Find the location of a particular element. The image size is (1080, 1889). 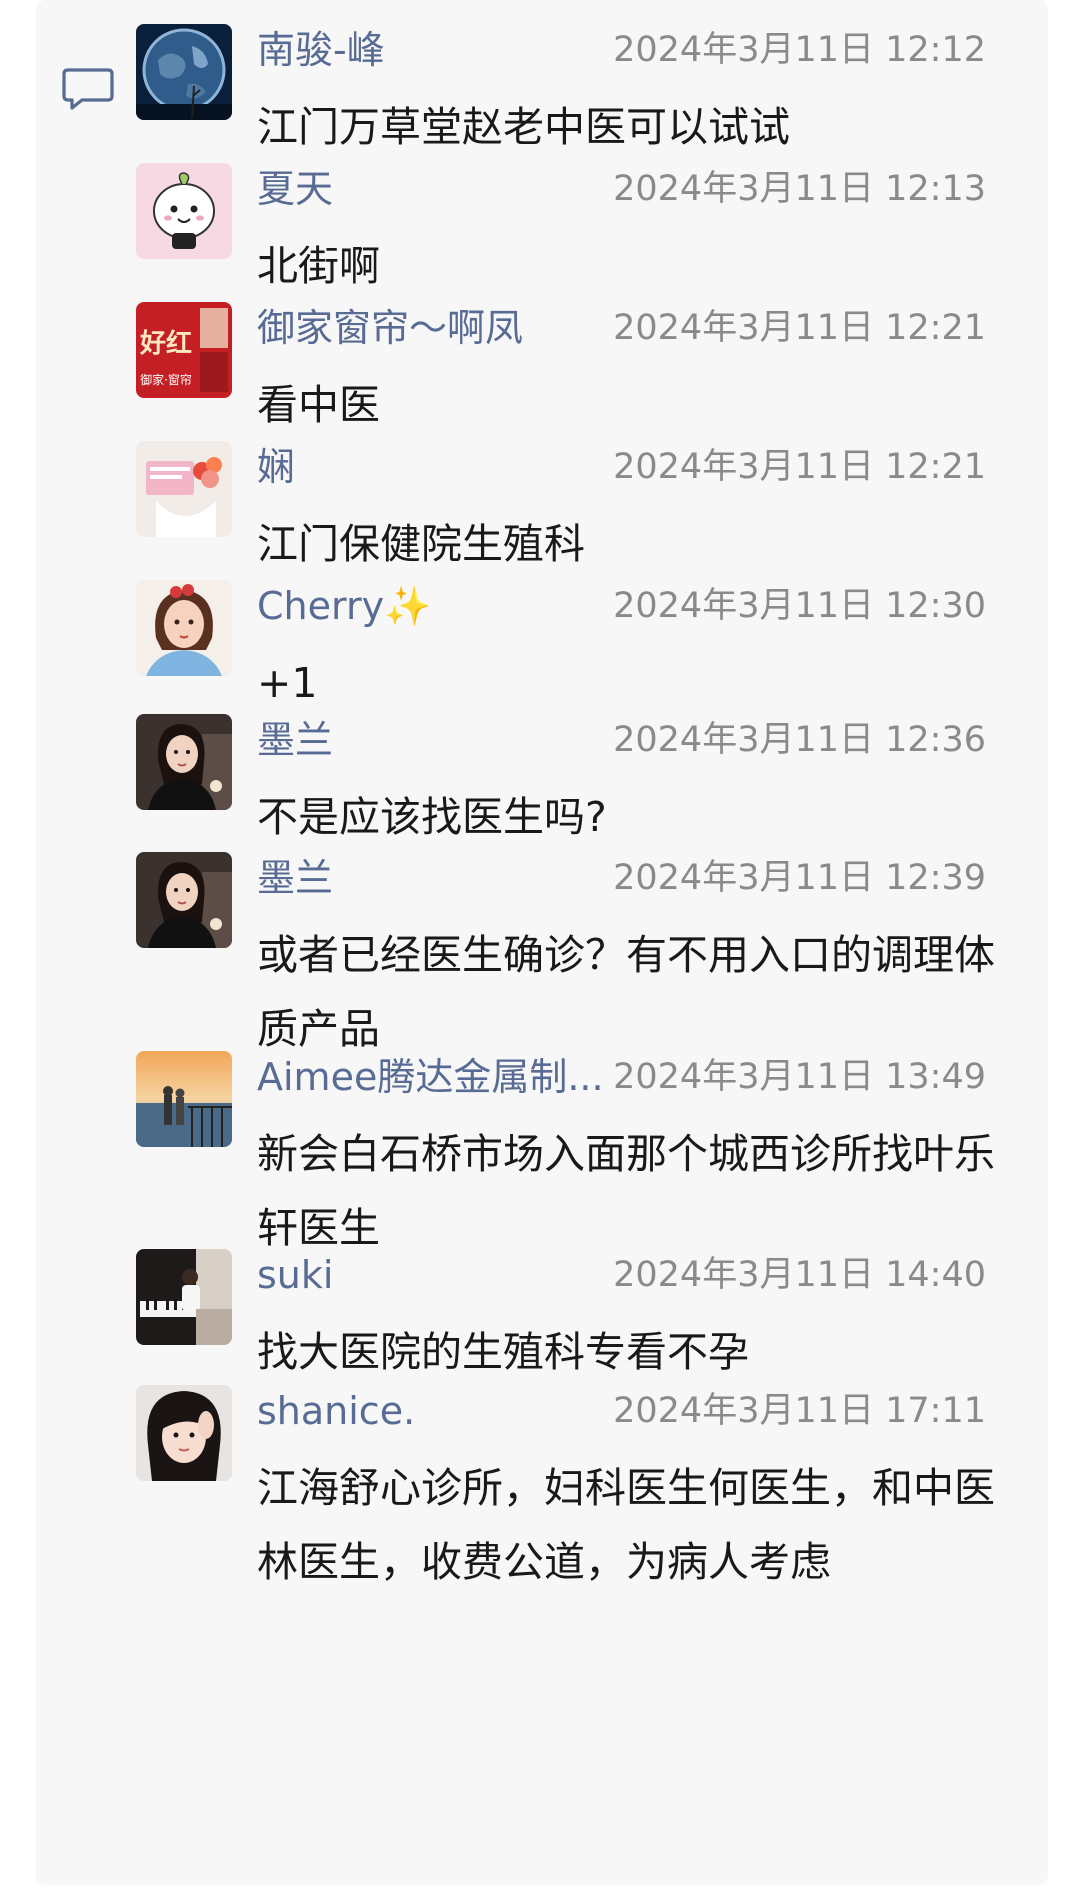

comment-text: 江门保健院生殖科 is located at coordinates (421, 544).